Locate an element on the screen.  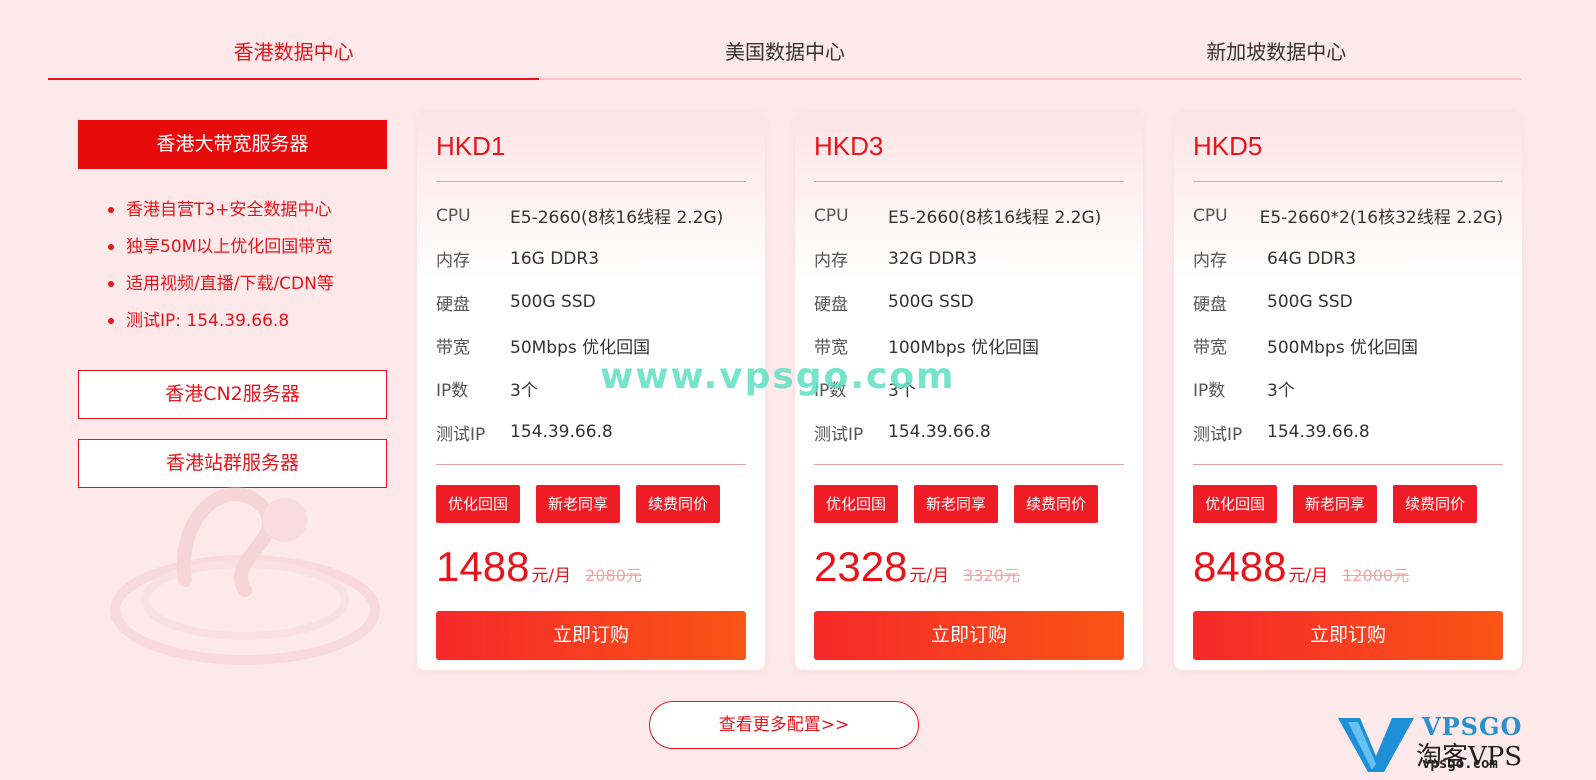
price-row: 2328 元/月 3320元 is located at coordinates (969, 567).